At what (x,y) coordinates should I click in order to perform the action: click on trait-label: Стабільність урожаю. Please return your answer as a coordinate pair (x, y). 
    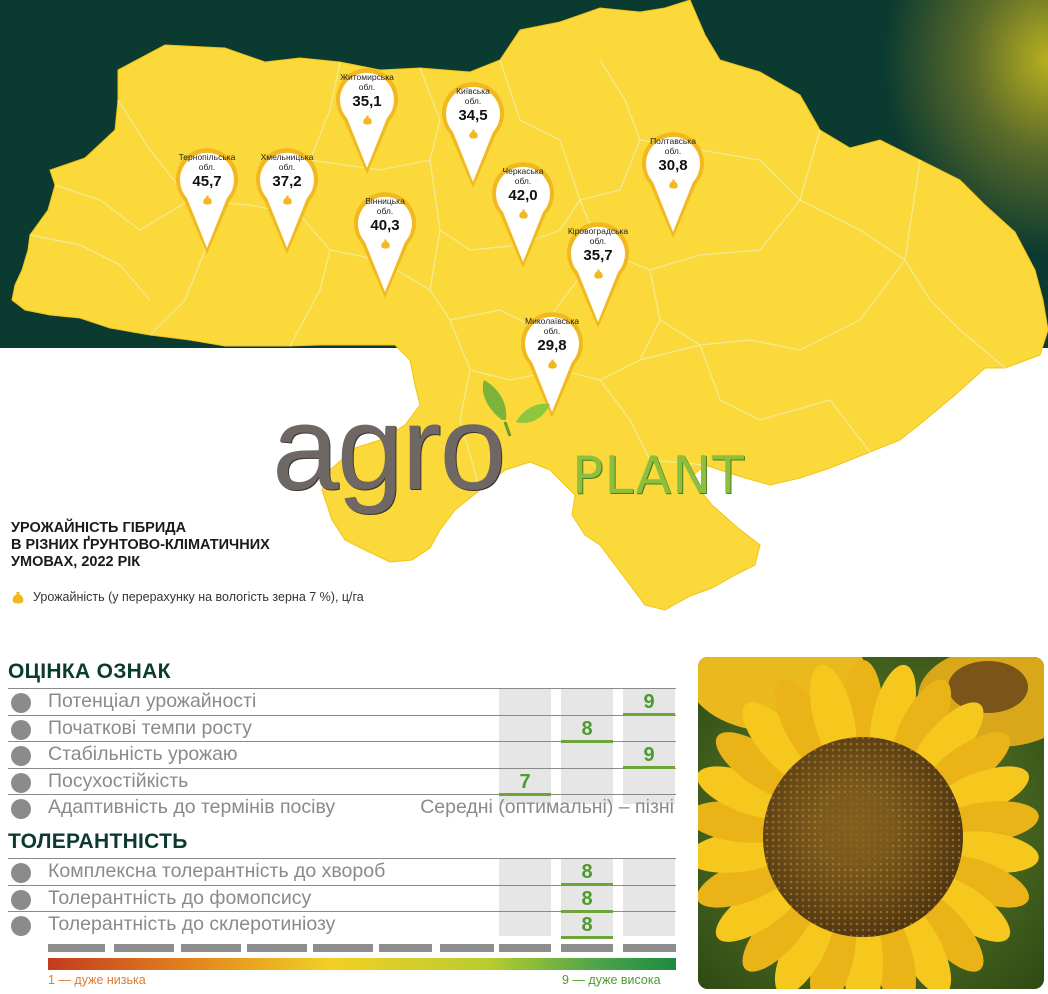
    Looking at the image, I should click on (143, 754).